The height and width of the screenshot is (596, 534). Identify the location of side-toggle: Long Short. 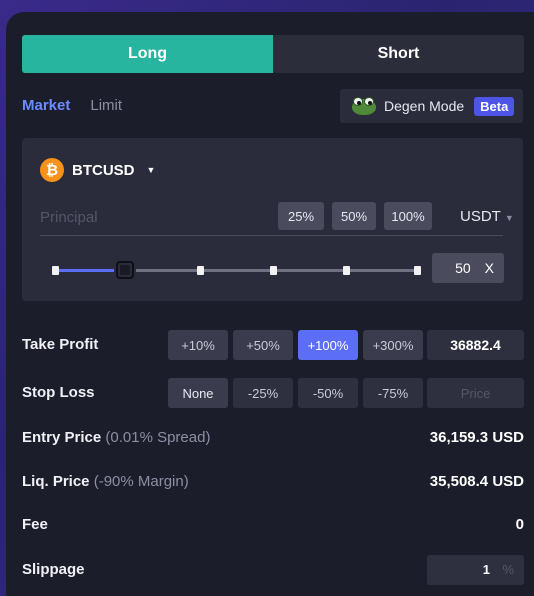
(273, 54).